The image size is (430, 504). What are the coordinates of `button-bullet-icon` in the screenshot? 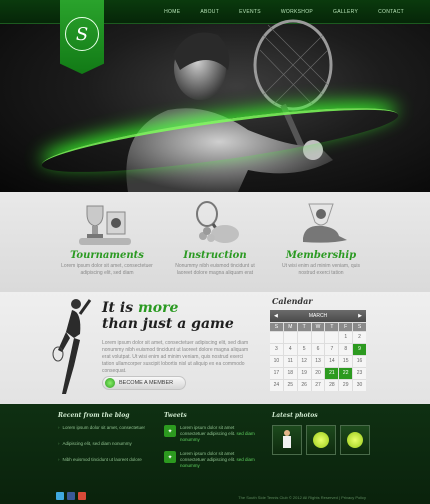 It's located at (110, 383).